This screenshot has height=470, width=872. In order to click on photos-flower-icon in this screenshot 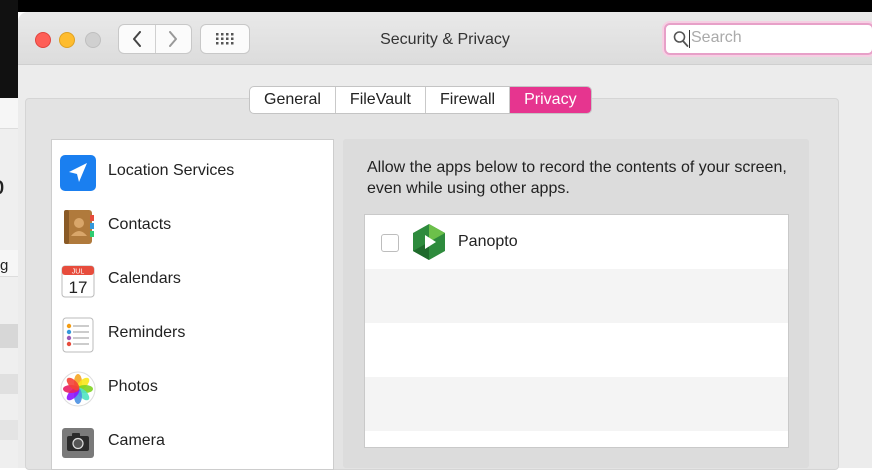, I will do `click(78, 389)`.